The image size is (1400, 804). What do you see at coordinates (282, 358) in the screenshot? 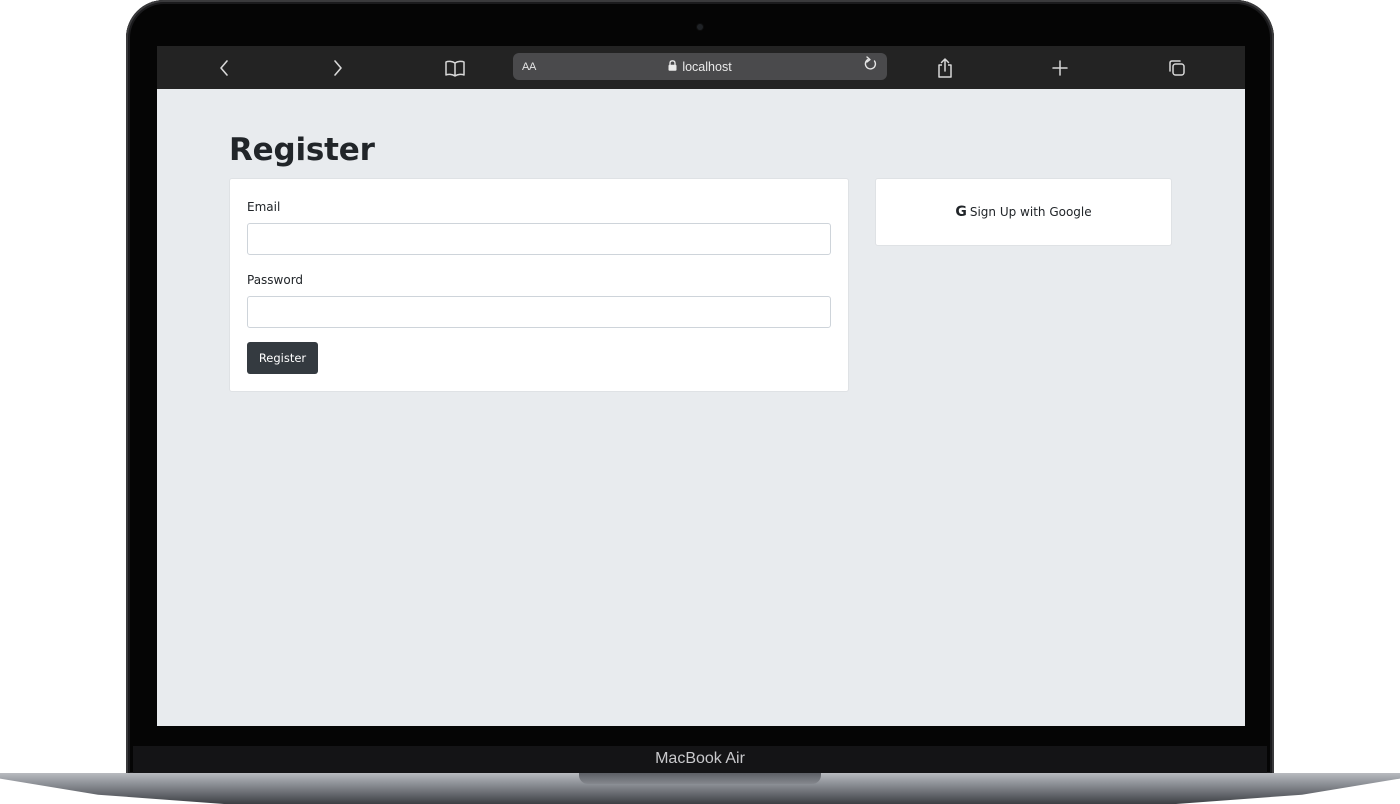
I see `register-button: Register` at bounding box center [282, 358].